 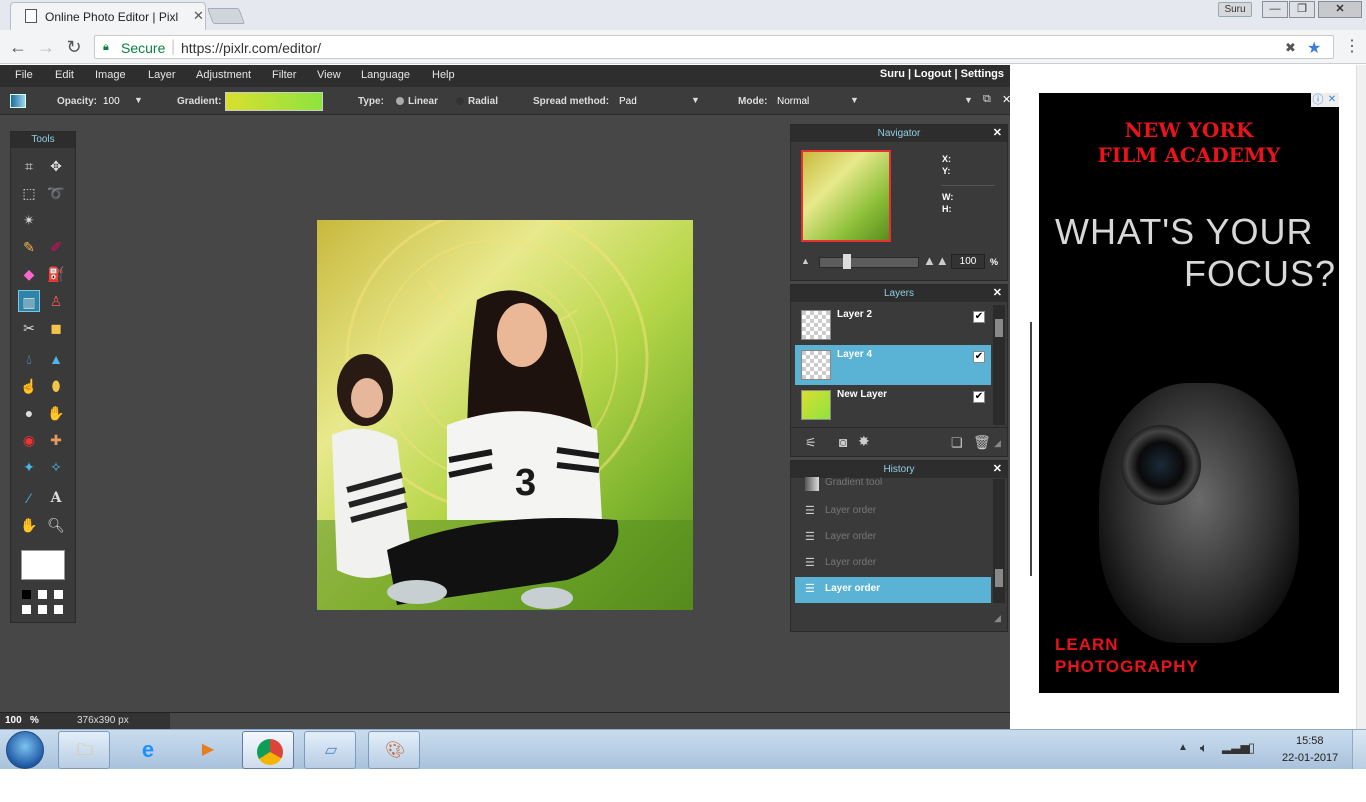 I want to click on taskbar-ie: e, so click(x=148, y=750).